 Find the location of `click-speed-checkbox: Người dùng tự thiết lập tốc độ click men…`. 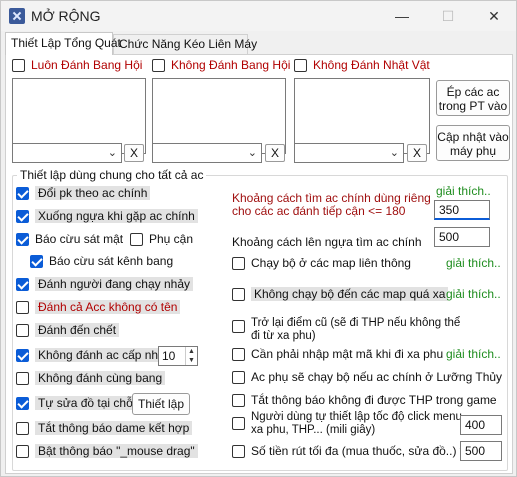

click-speed-checkbox: Người dùng tự thiết lập tốc độ click men… is located at coordinates (347, 424).